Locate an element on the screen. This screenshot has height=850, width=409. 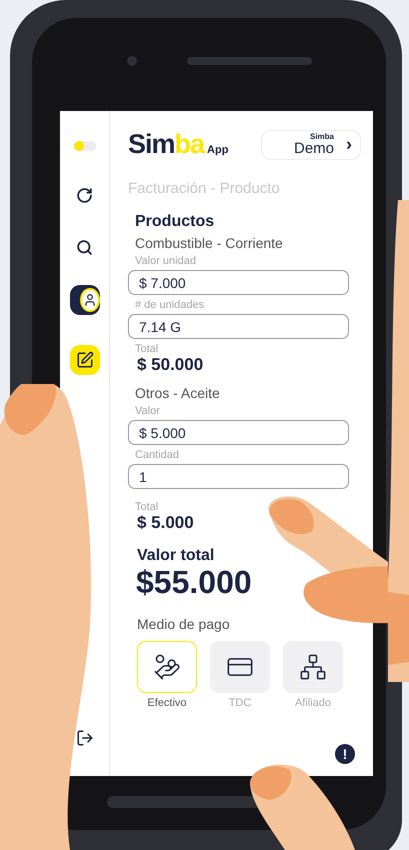
camera-dot is located at coordinates (132, 61).